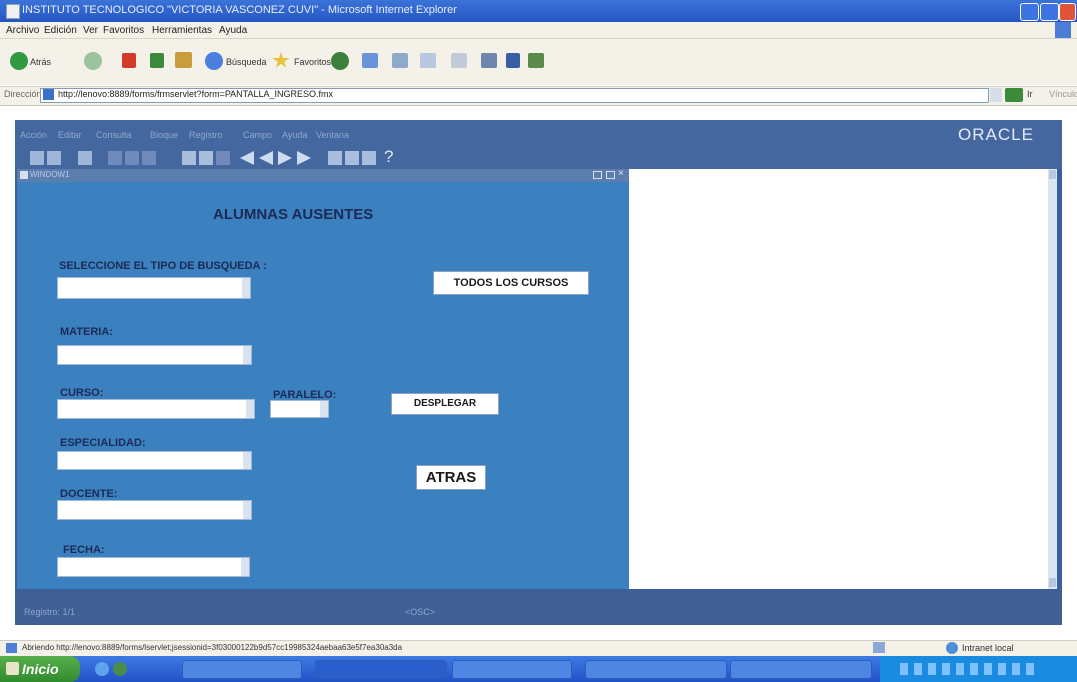 Image resolution: width=1077 pixels, height=682 pixels. What do you see at coordinates (370, 60) in the screenshot?
I see `mail-icon` at bounding box center [370, 60].